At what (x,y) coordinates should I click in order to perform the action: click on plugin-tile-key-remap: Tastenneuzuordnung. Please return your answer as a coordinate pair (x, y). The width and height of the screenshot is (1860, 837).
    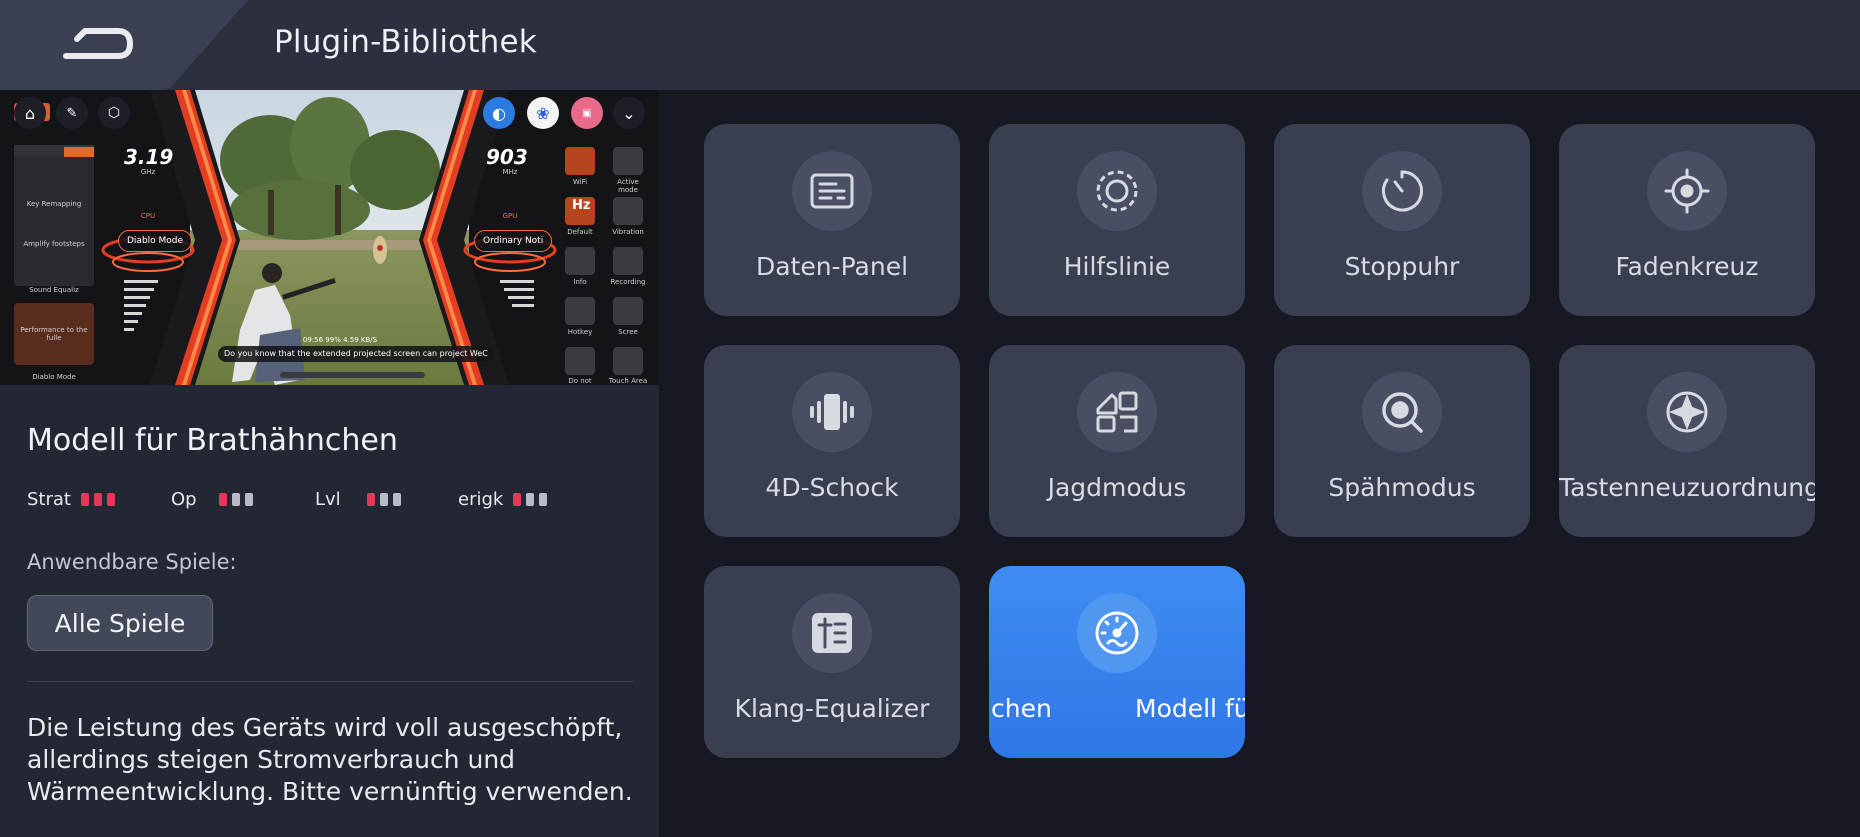
    Looking at the image, I should click on (1687, 441).